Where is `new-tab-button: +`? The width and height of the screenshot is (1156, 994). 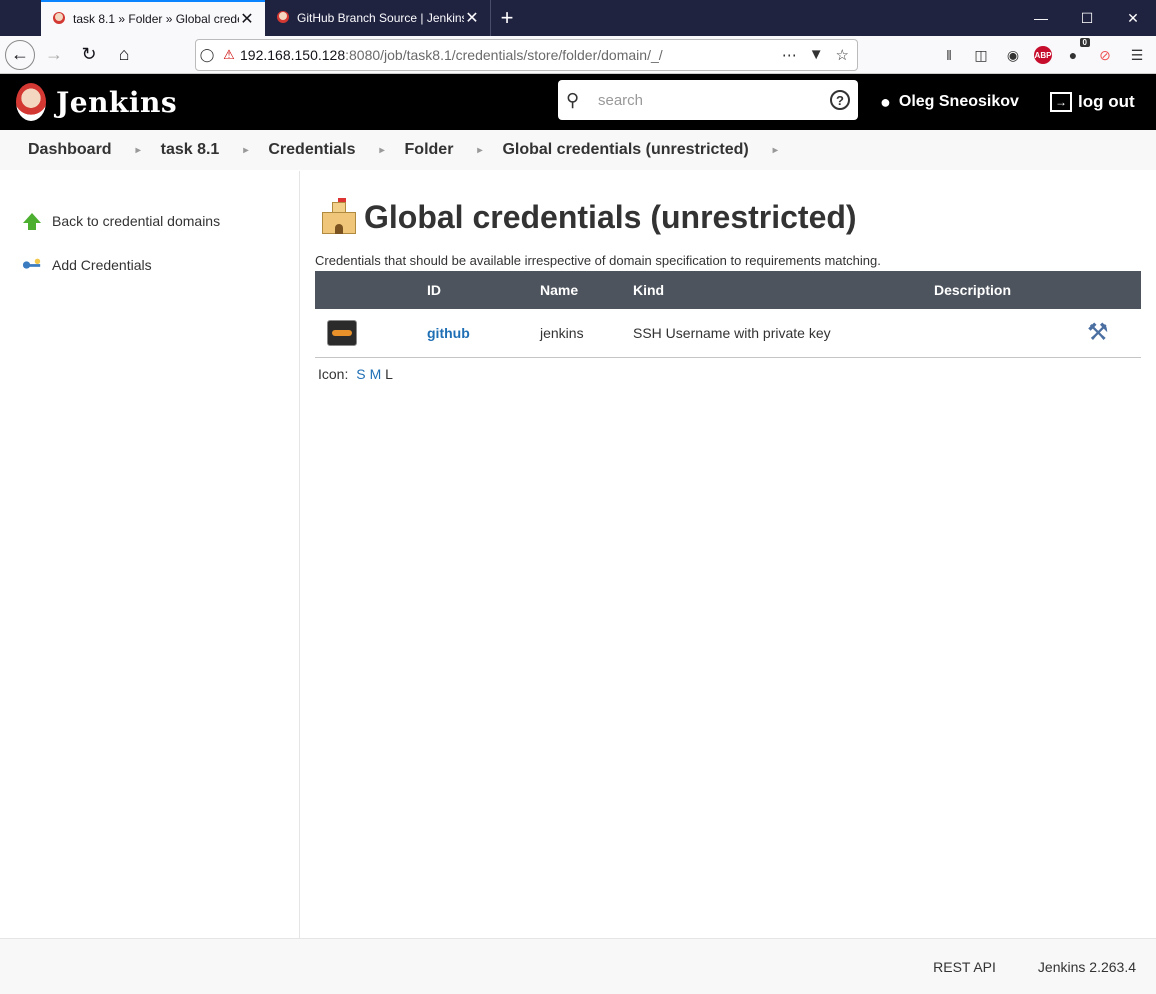 new-tab-button: + is located at coordinates (507, 18).